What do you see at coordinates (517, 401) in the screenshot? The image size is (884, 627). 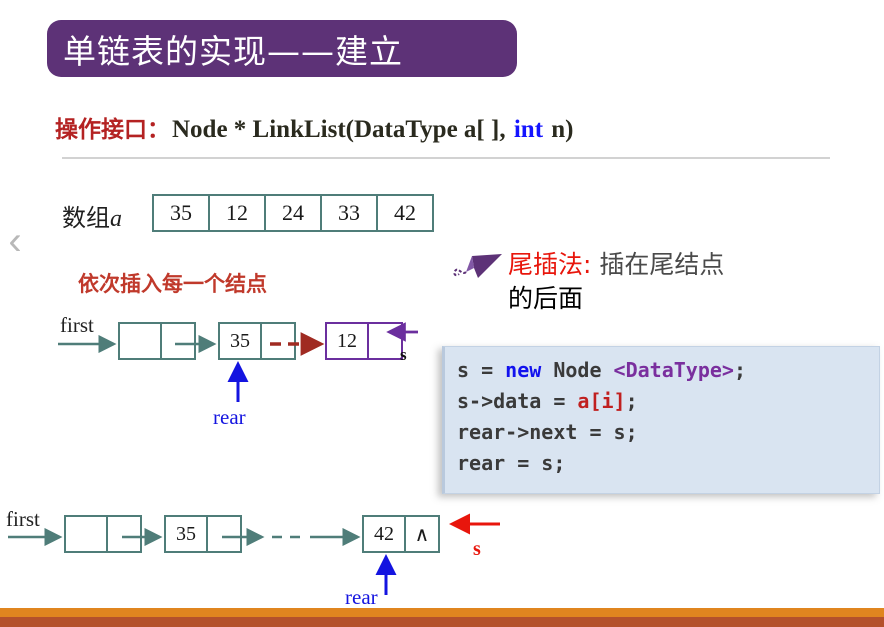 I see `code-line-2-a: s->data =` at bounding box center [517, 401].